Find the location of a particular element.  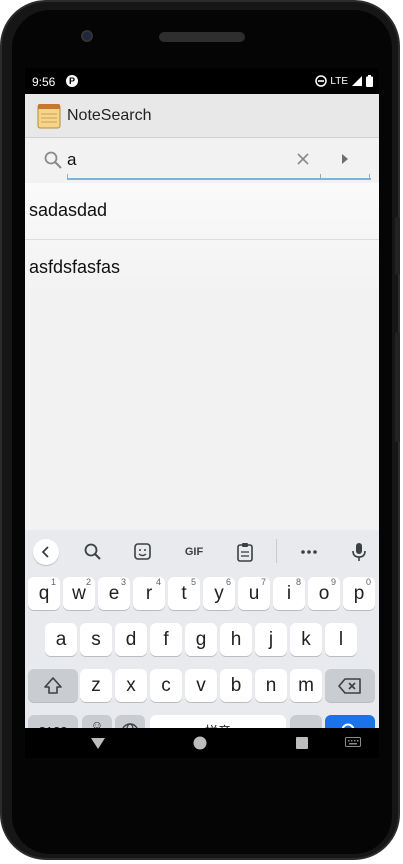

power-button is located at coordinates (397, 387).